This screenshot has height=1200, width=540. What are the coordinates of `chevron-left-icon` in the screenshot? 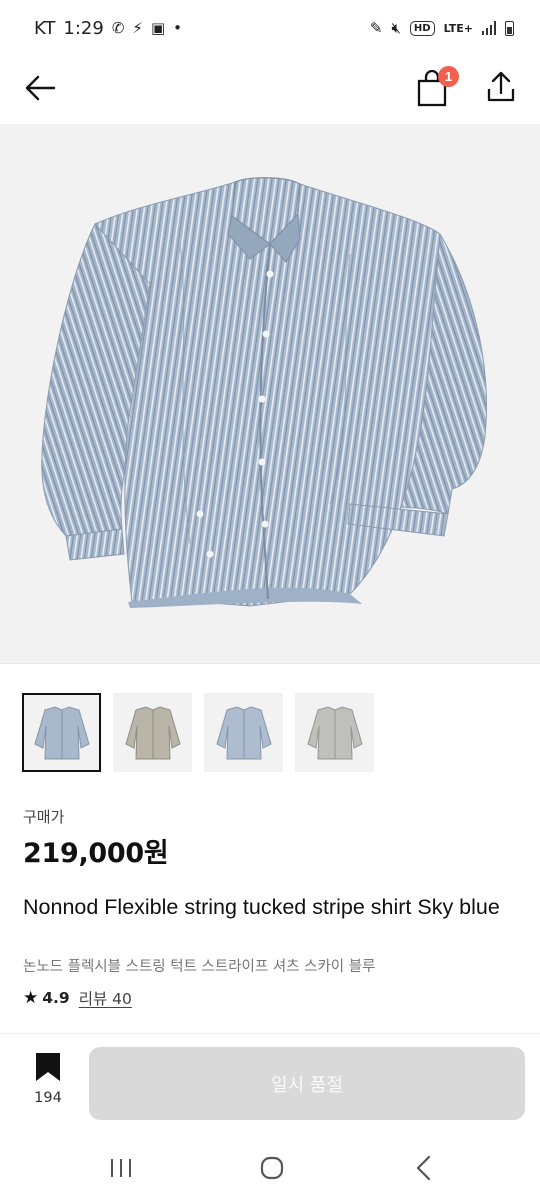 It's located at (423, 1168).